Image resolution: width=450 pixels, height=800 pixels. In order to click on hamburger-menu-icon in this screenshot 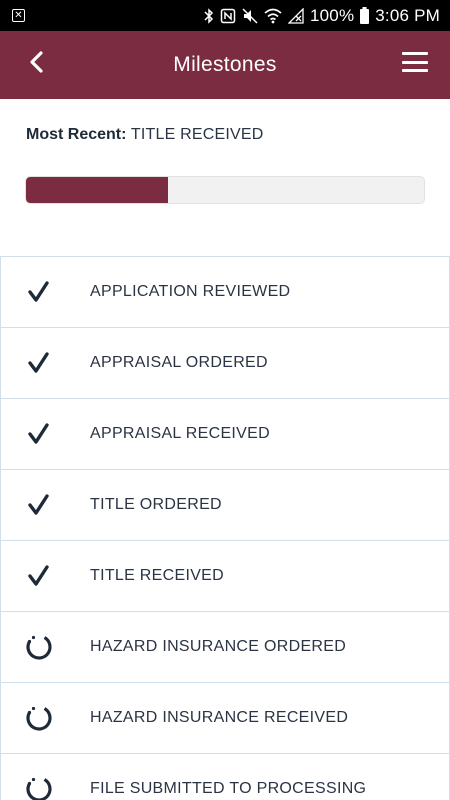, I will do `click(415, 62)`.